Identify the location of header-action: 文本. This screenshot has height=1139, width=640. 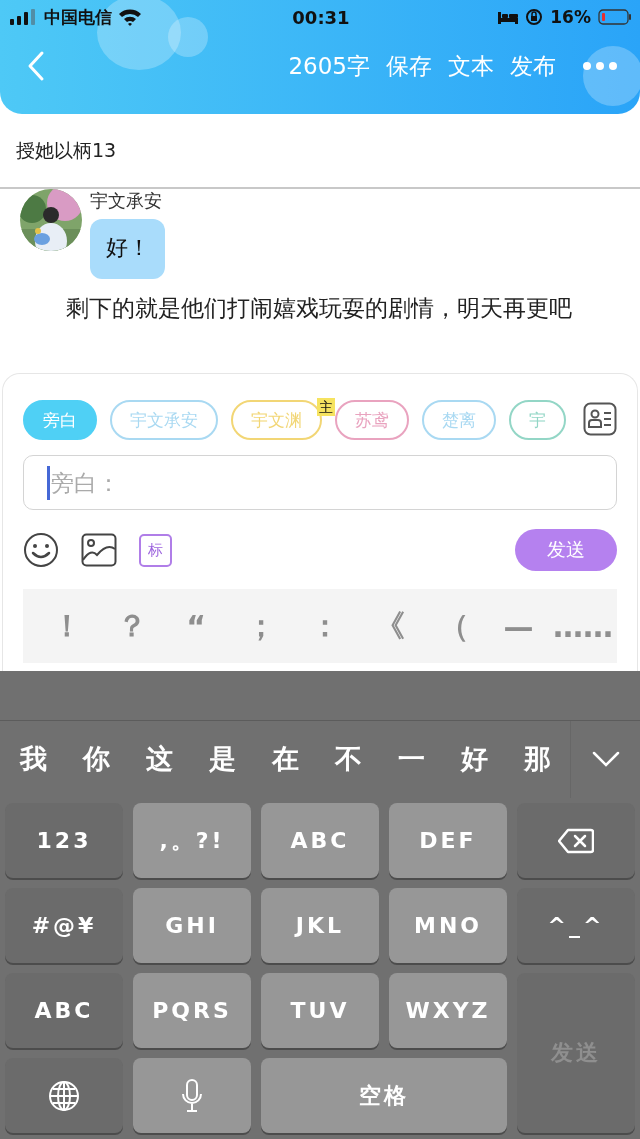
(471, 66).